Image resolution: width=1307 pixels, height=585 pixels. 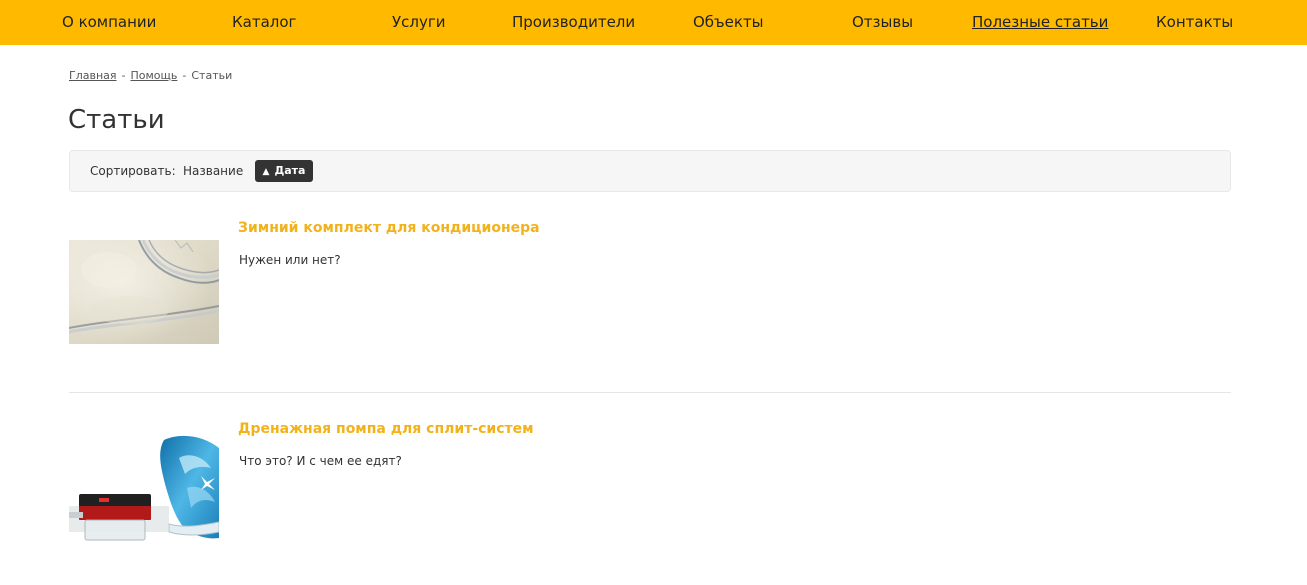 I want to click on breadcrumb-current: Статьи, so click(x=212, y=75).